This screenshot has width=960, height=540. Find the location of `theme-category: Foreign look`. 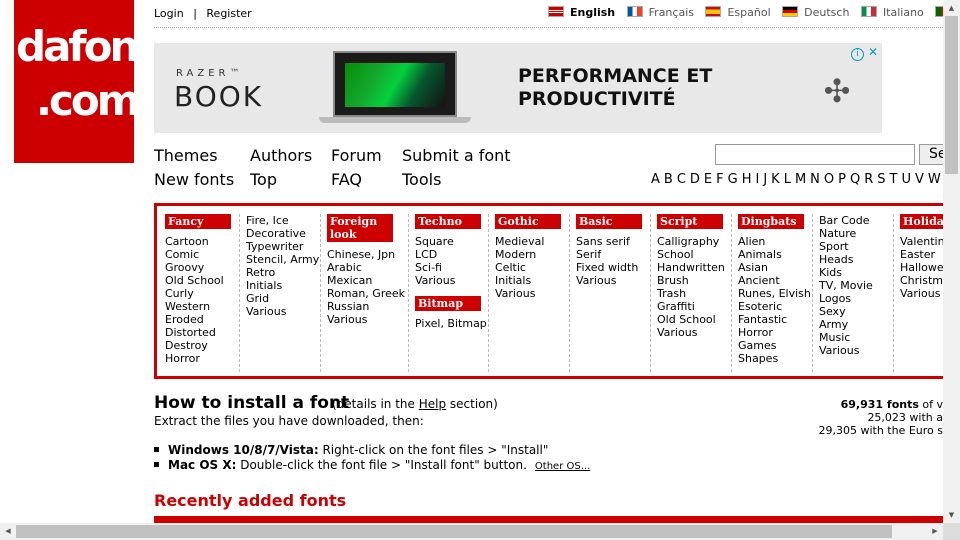

theme-category: Foreign look is located at coordinates (360, 228).